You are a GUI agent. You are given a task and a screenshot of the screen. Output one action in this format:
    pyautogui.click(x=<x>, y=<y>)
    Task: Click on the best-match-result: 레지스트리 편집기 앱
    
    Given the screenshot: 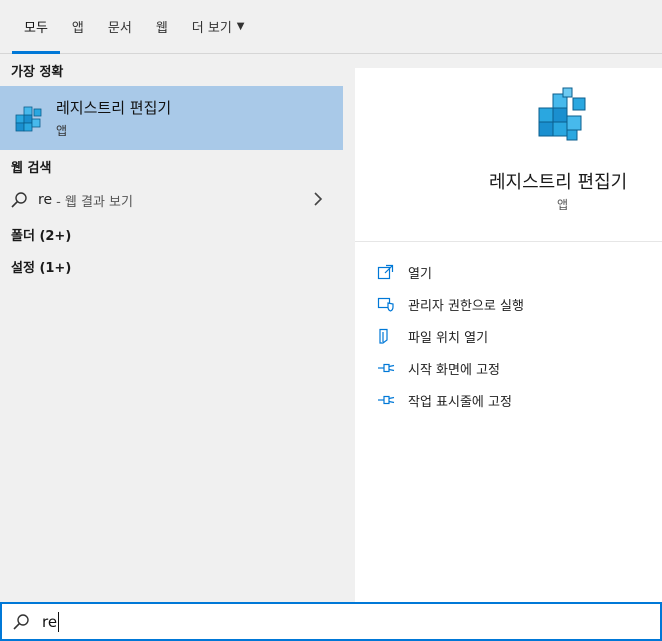 What is the action you would take?
    pyautogui.click(x=171, y=118)
    